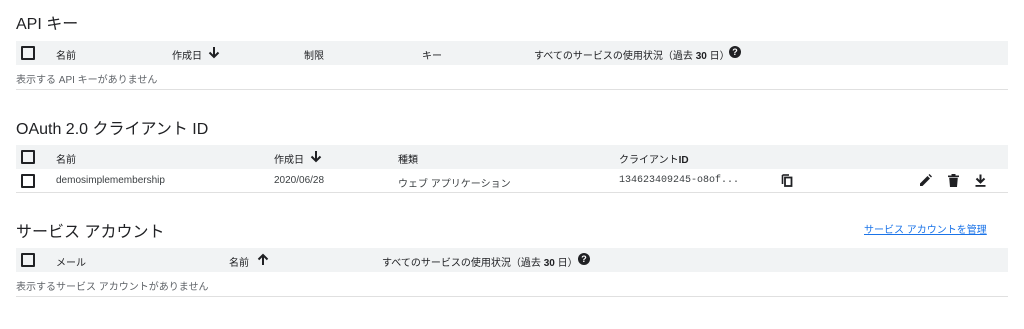 The width and height of the screenshot is (1024, 329). I want to click on service-accounts-col-email: メール, so click(71, 261).